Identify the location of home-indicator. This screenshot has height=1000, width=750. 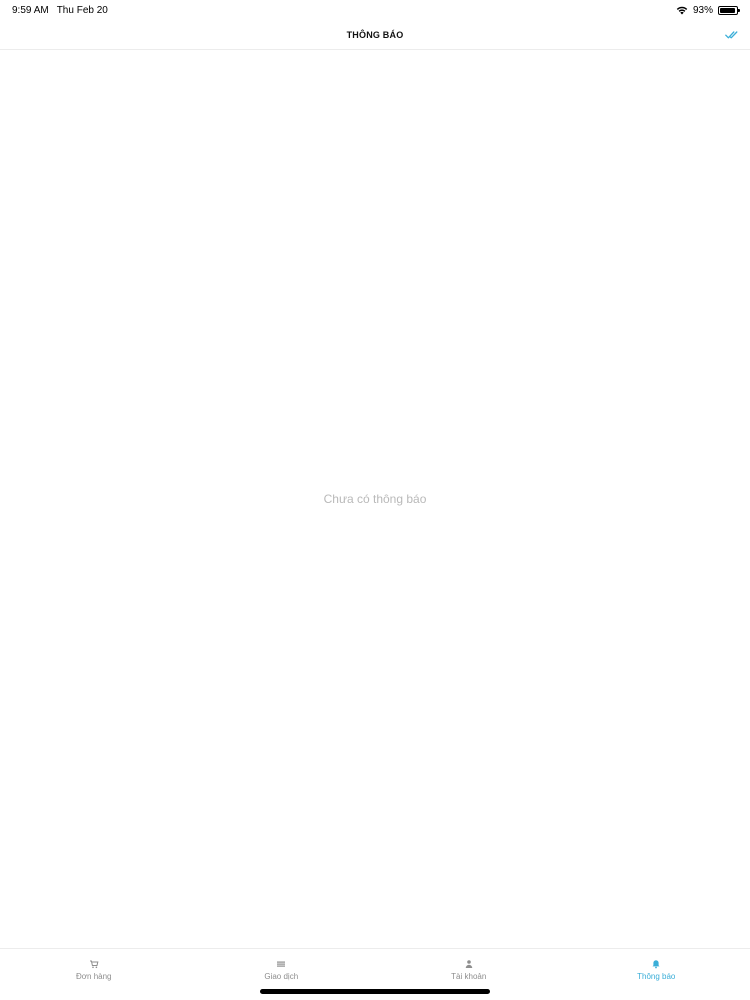
(375, 991).